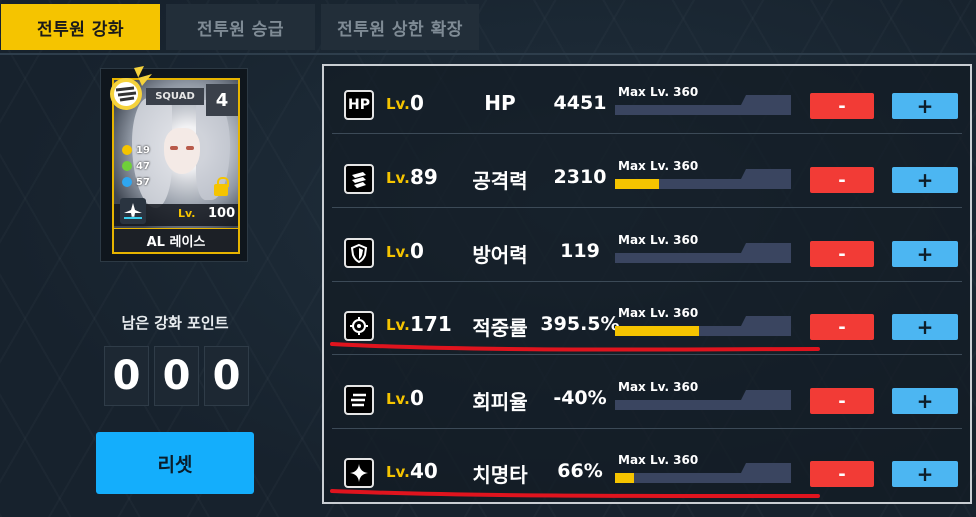 This screenshot has height=517, width=976. What do you see at coordinates (500, 103) in the screenshot?
I see `row-stat-name: HP` at bounding box center [500, 103].